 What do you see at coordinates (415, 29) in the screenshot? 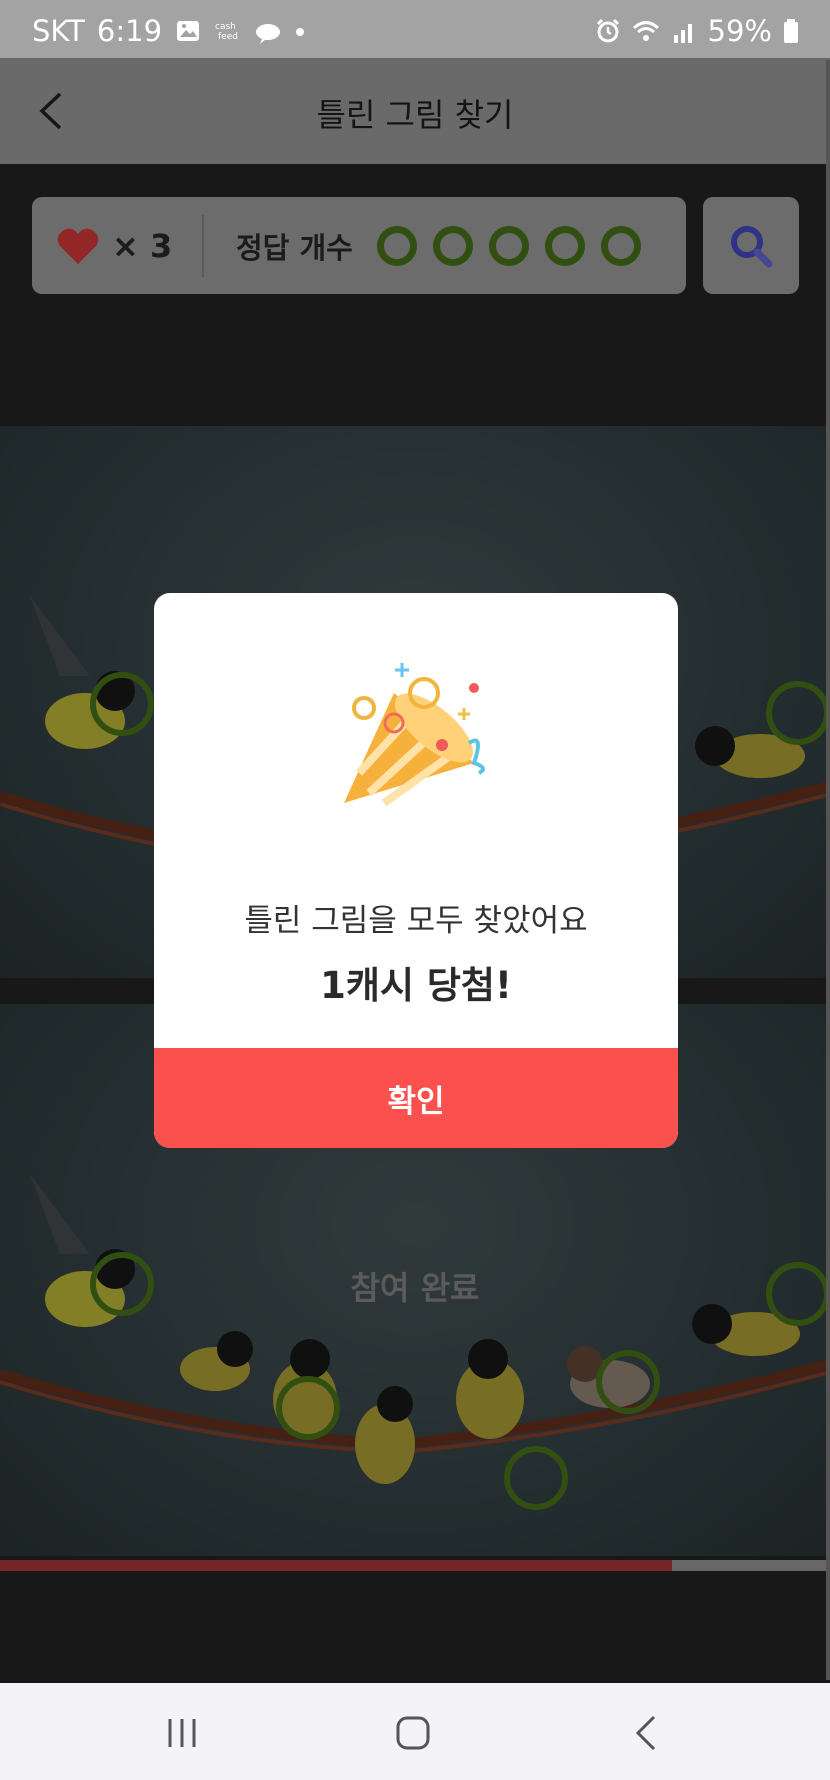
I see `status-bar: SKT 6:19 cash feed 59%` at bounding box center [415, 29].